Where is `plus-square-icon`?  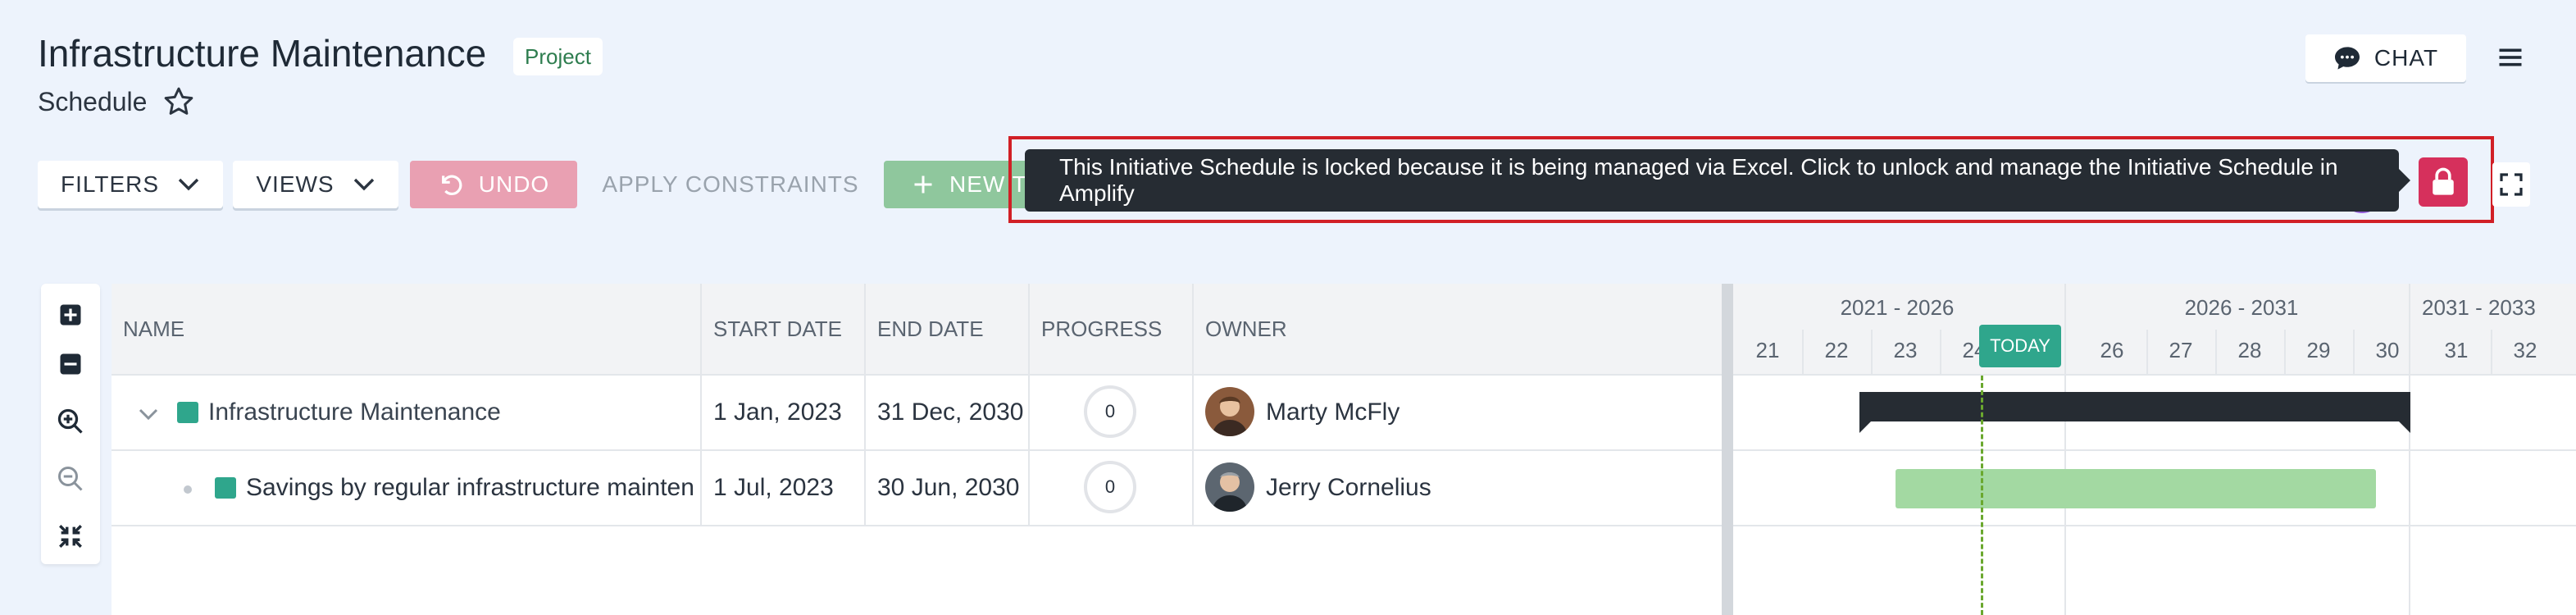
plus-square-icon is located at coordinates (71, 315).